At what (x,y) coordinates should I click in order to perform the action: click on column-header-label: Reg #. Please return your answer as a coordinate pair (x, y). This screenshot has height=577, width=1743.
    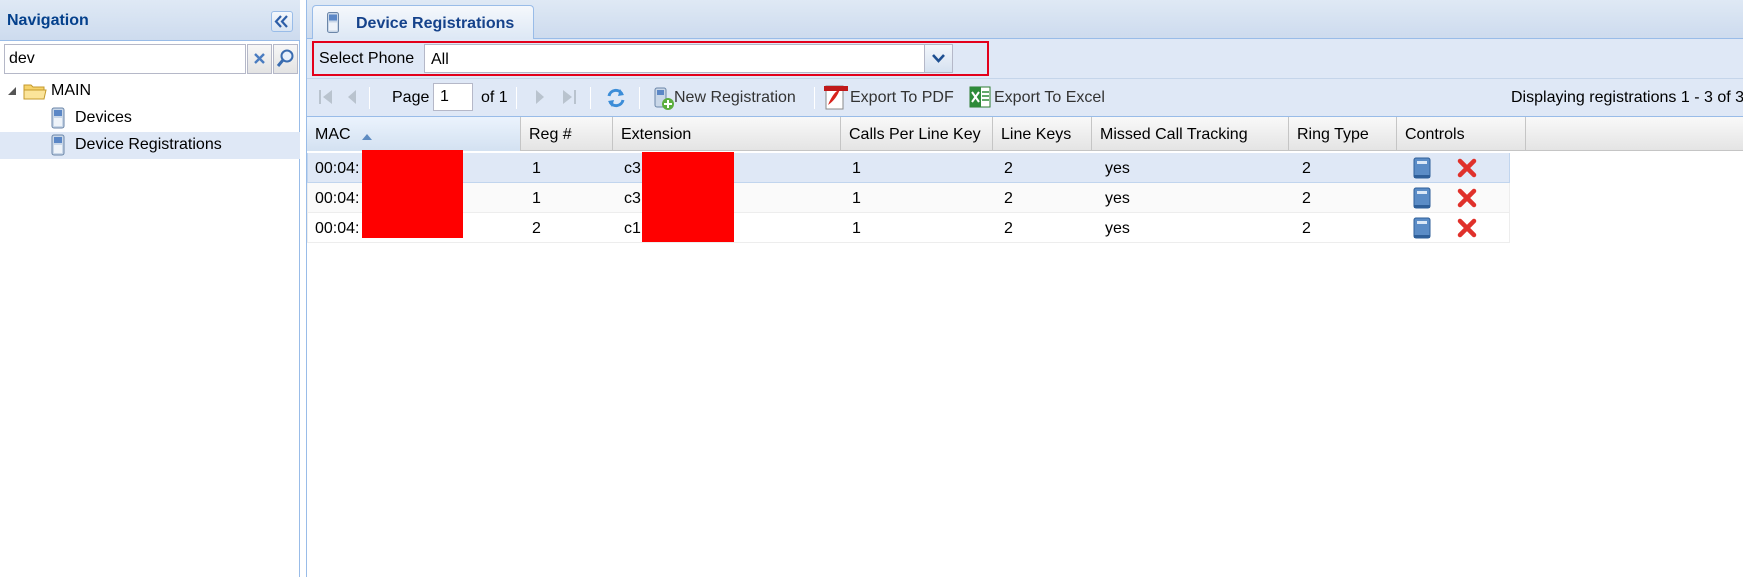
    Looking at the image, I should click on (550, 134).